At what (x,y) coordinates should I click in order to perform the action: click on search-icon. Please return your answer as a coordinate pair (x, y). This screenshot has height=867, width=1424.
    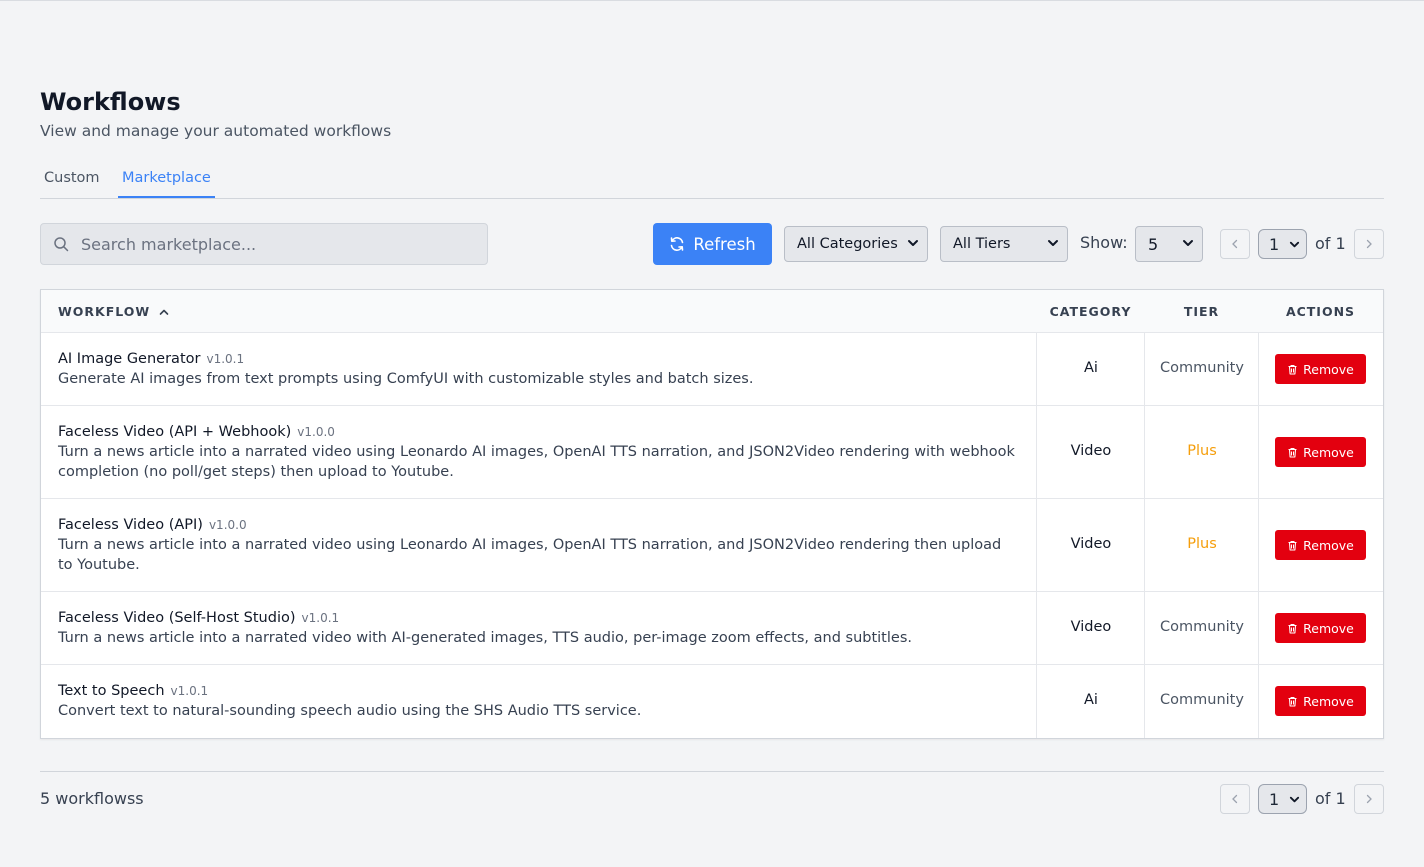
    Looking at the image, I should click on (61, 244).